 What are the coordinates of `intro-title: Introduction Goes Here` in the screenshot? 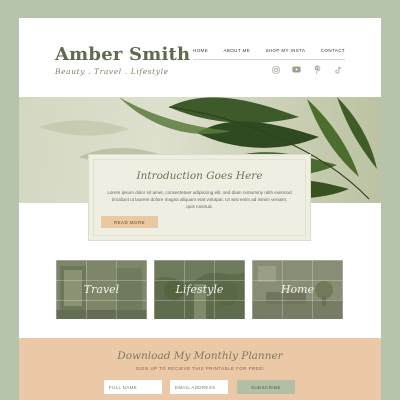 It's located at (199, 176).